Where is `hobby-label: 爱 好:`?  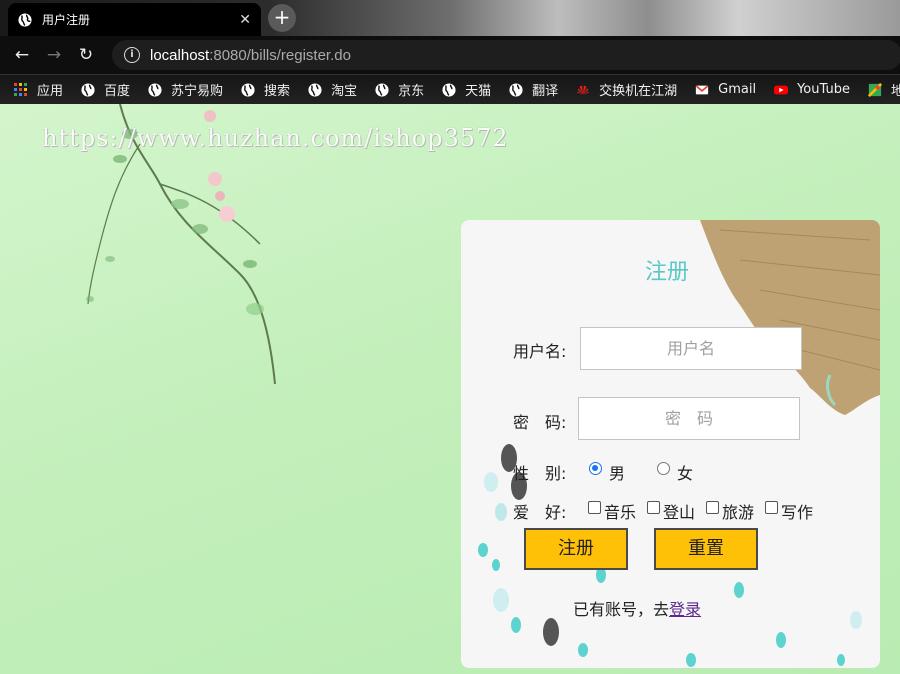 hobby-label: 爱 好: is located at coordinates (540, 512).